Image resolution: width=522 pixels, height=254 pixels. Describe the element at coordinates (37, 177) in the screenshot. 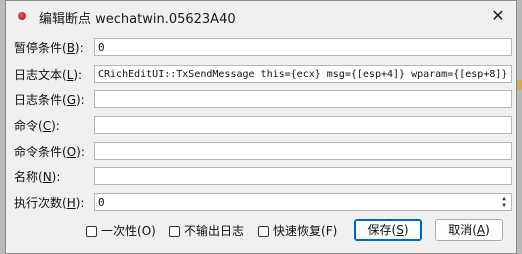

I see `name-label: 名称(N):` at that location.